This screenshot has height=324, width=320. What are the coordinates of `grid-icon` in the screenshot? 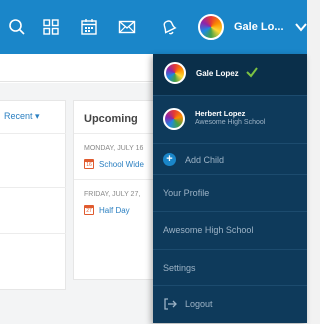 It's located at (51, 27).